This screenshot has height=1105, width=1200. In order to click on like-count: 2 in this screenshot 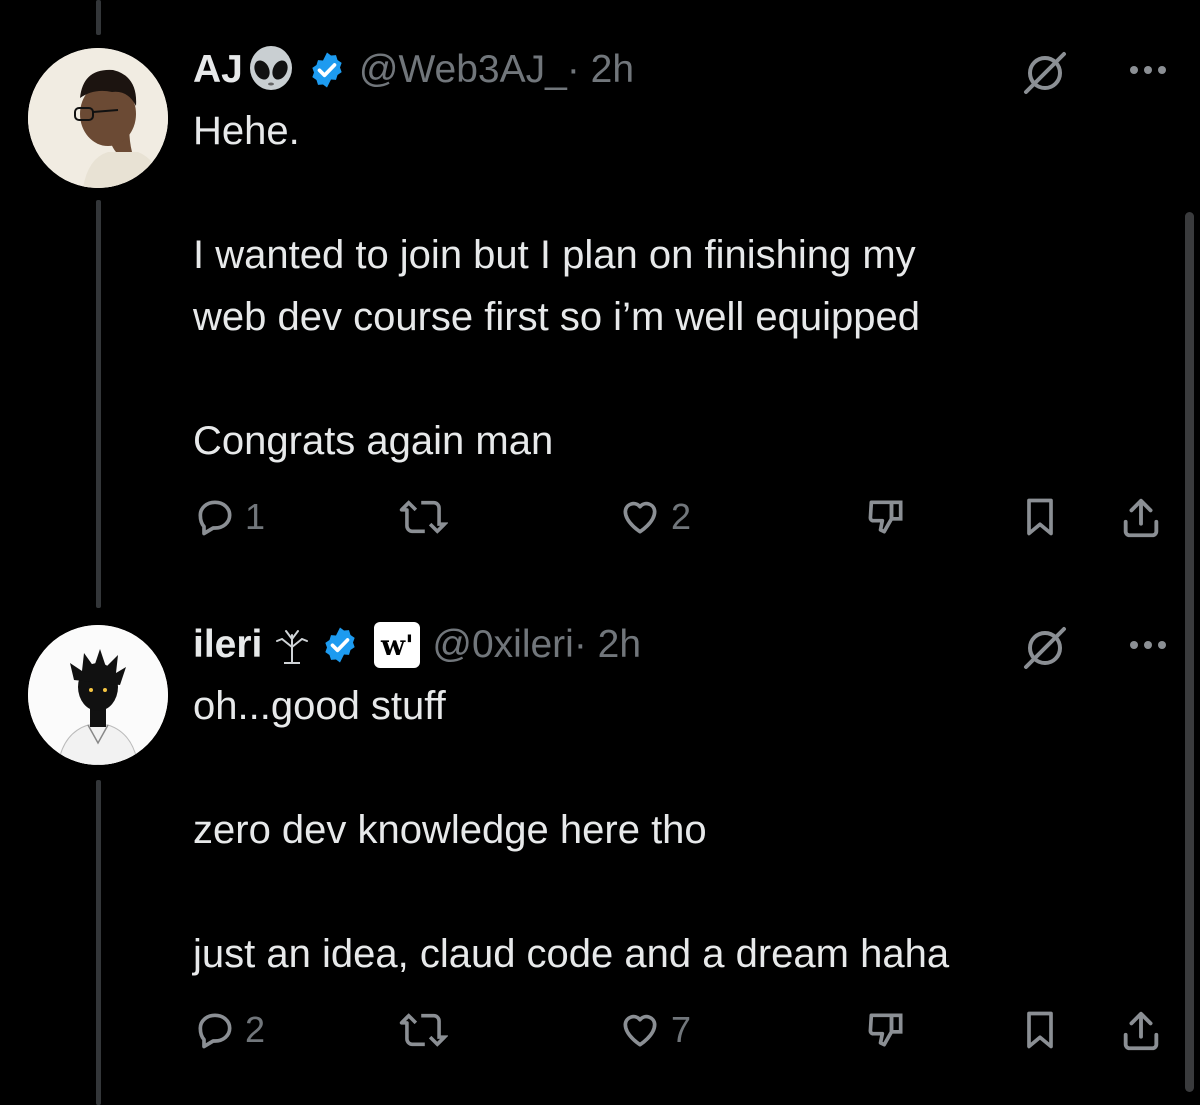, I will do `click(681, 516)`.